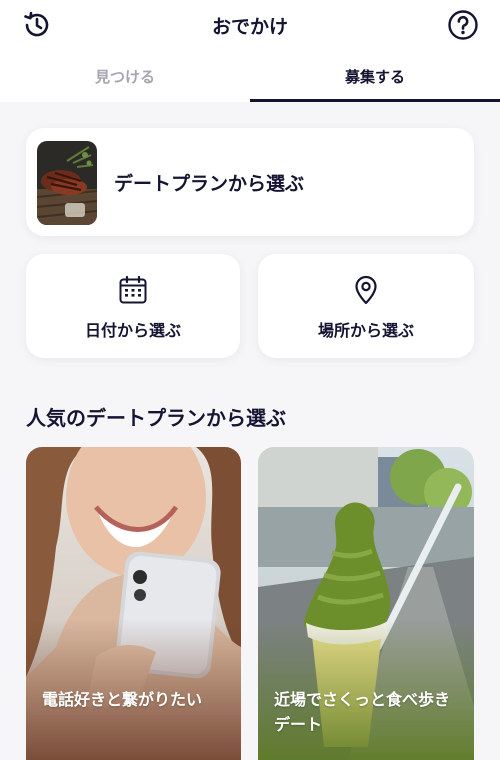 This screenshot has height=760, width=500. I want to click on help-button, so click(463, 25).